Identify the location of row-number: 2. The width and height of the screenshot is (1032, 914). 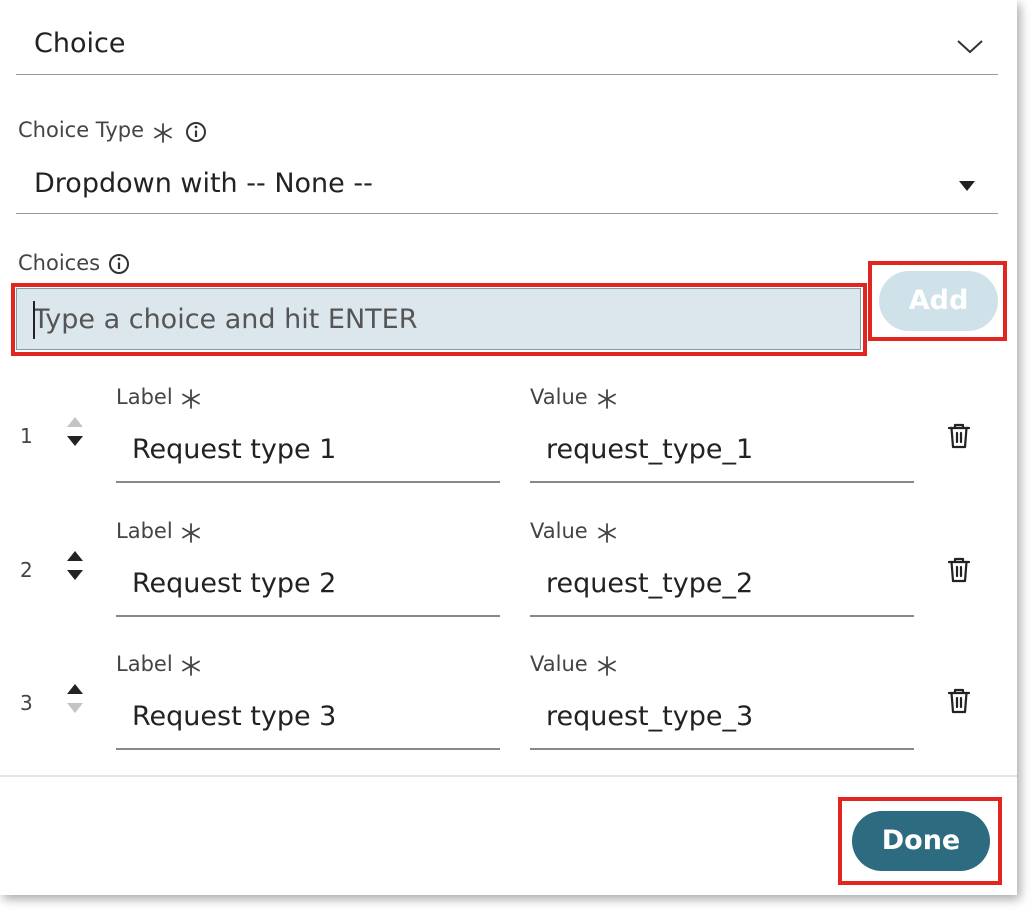
(26, 570).